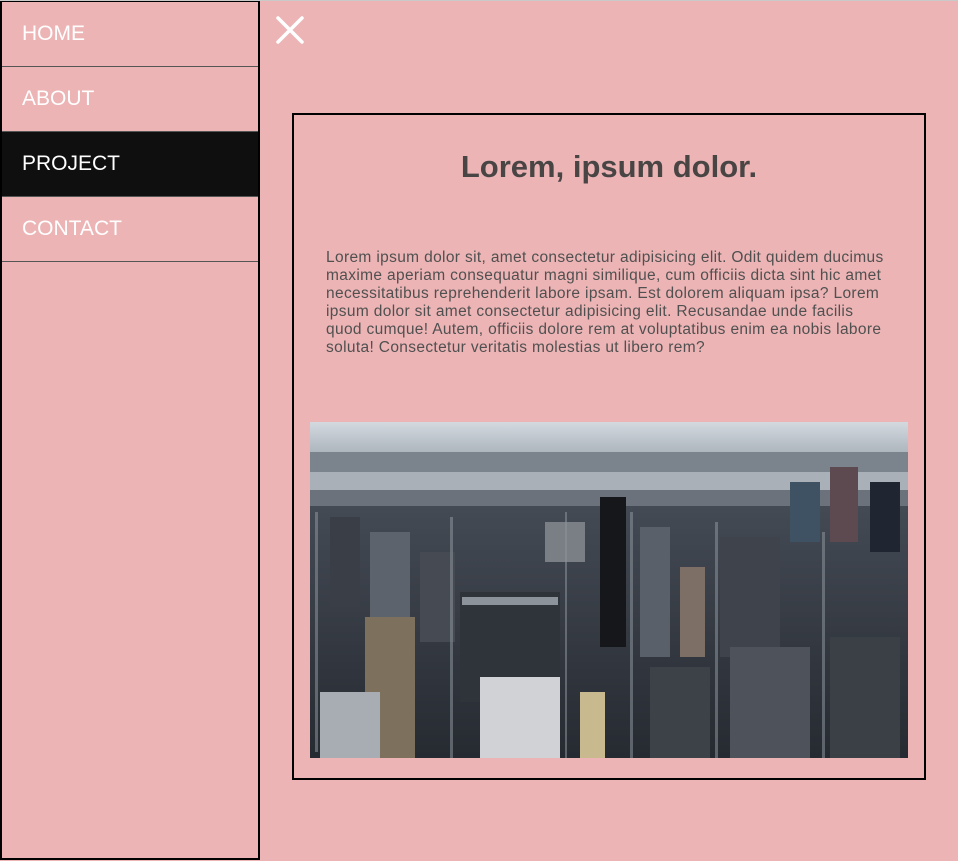 The height and width of the screenshot is (861, 958). Describe the element at coordinates (290, 30) in the screenshot. I see `close-icon` at that location.